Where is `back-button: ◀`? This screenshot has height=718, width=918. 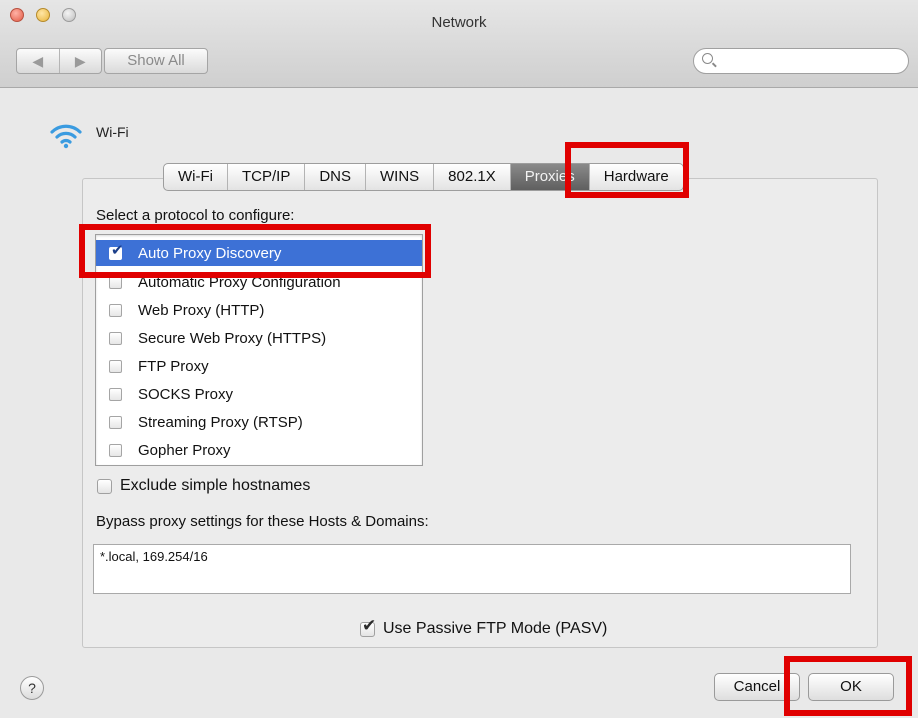
back-button: ◀ is located at coordinates (38, 61).